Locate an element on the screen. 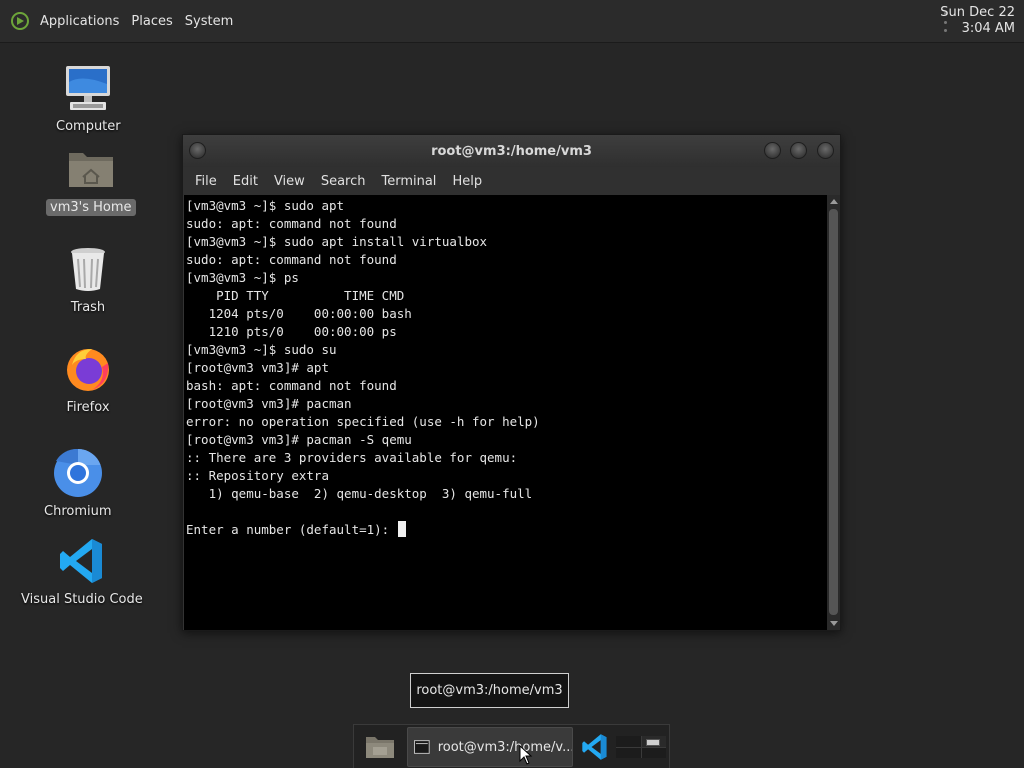  desktop-icon-trash: Trash is located at coordinates (88, 279).